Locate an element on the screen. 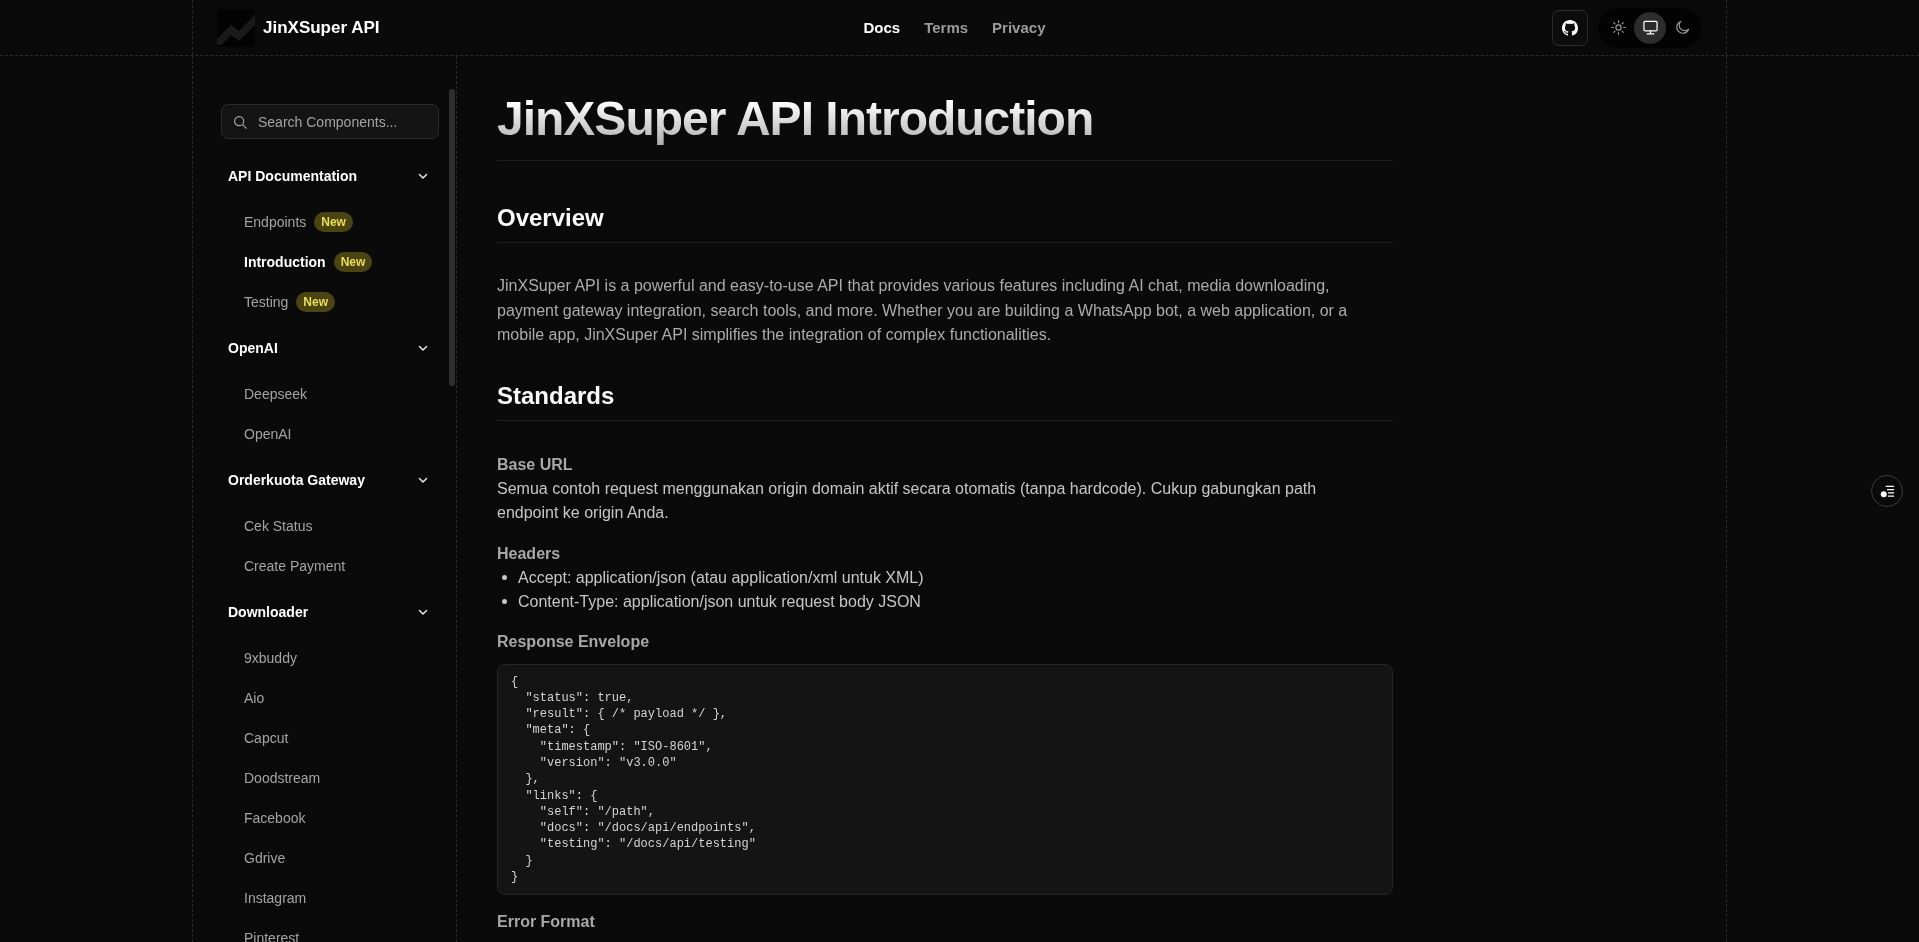 The height and width of the screenshot is (942, 1919). sidebar-item: Facebook is located at coordinates (275, 818).